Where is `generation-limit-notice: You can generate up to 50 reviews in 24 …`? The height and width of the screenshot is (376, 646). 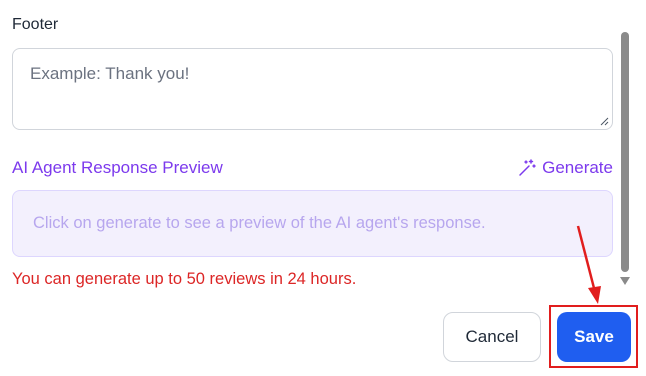 generation-limit-notice: You can generate up to 50 reviews in 24 … is located at coordinates (184, 279).